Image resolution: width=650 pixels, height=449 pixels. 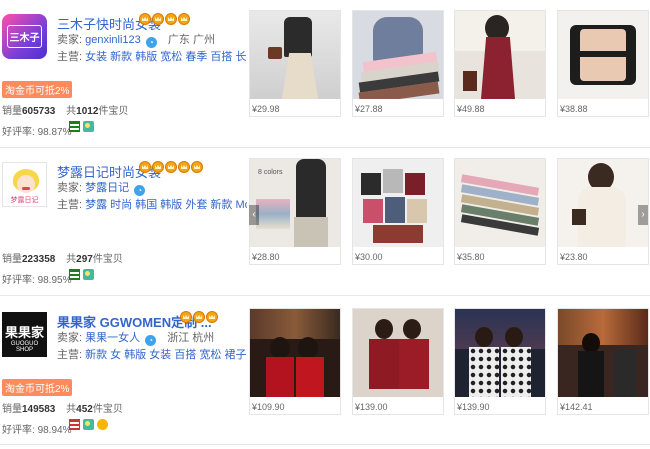 What do you see at coordinates (24, 334) in the screenshot?
I see `shop-logo: 果果家 GUOGUO SHOP` at bounding box center [24, 334].